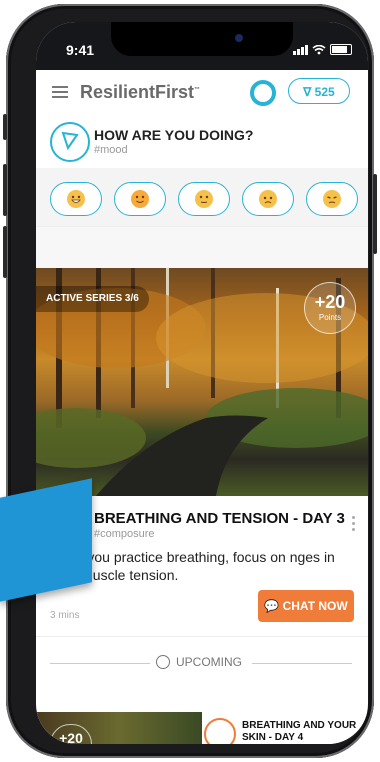 The width and height of the screenshot is (380, 762). I want to click on mood-options, so click(204, 199).